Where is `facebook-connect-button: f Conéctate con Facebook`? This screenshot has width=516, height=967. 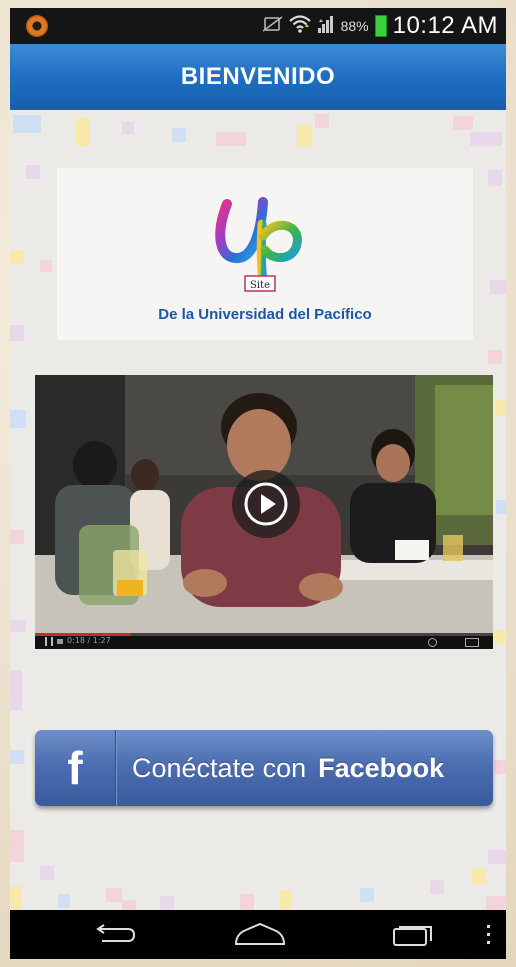
facebook-connect-button: f Conéctate con Facebook is located at coordinates (264, 768).